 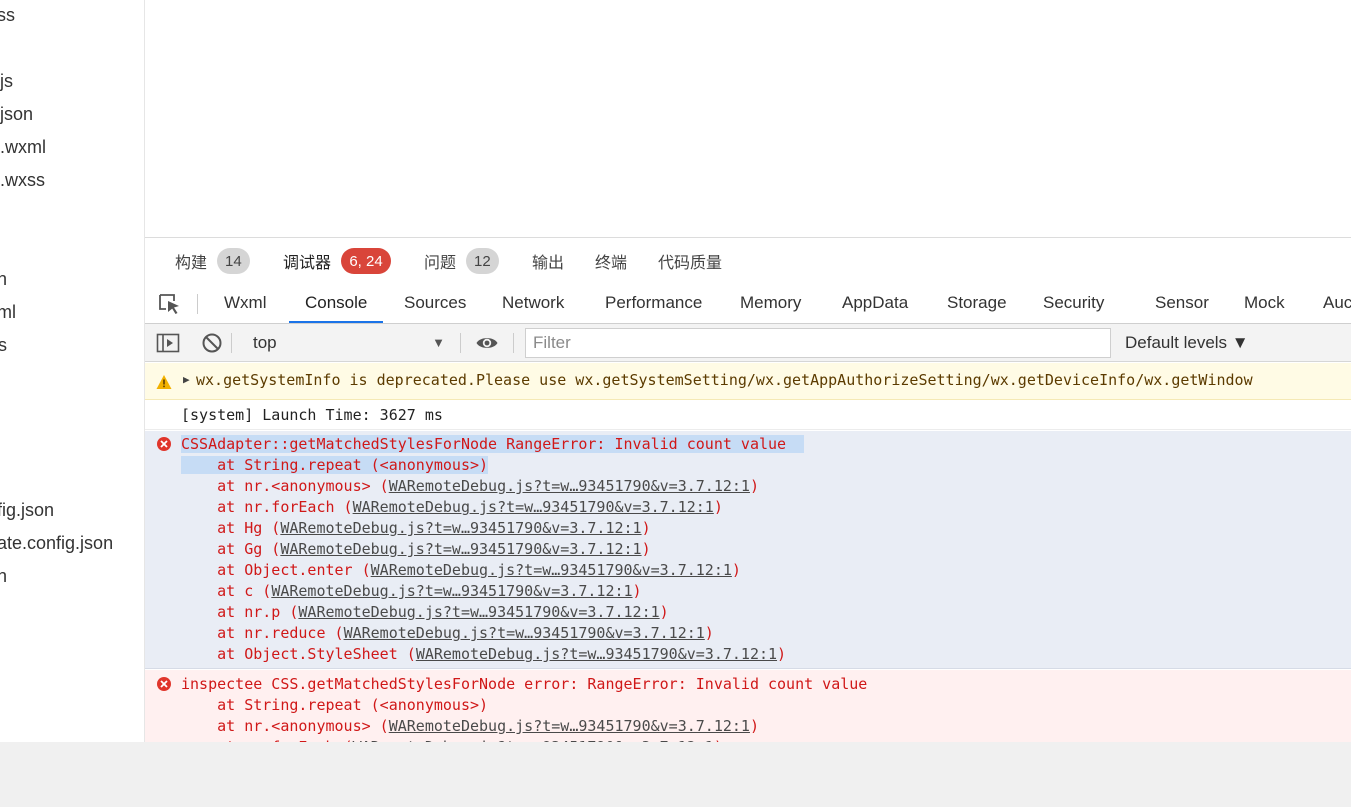 What do you see at coordinates (186, 379) in the screenshot?
I see `expand-arrow-icon: ▶` at bounding box center [186, 379].